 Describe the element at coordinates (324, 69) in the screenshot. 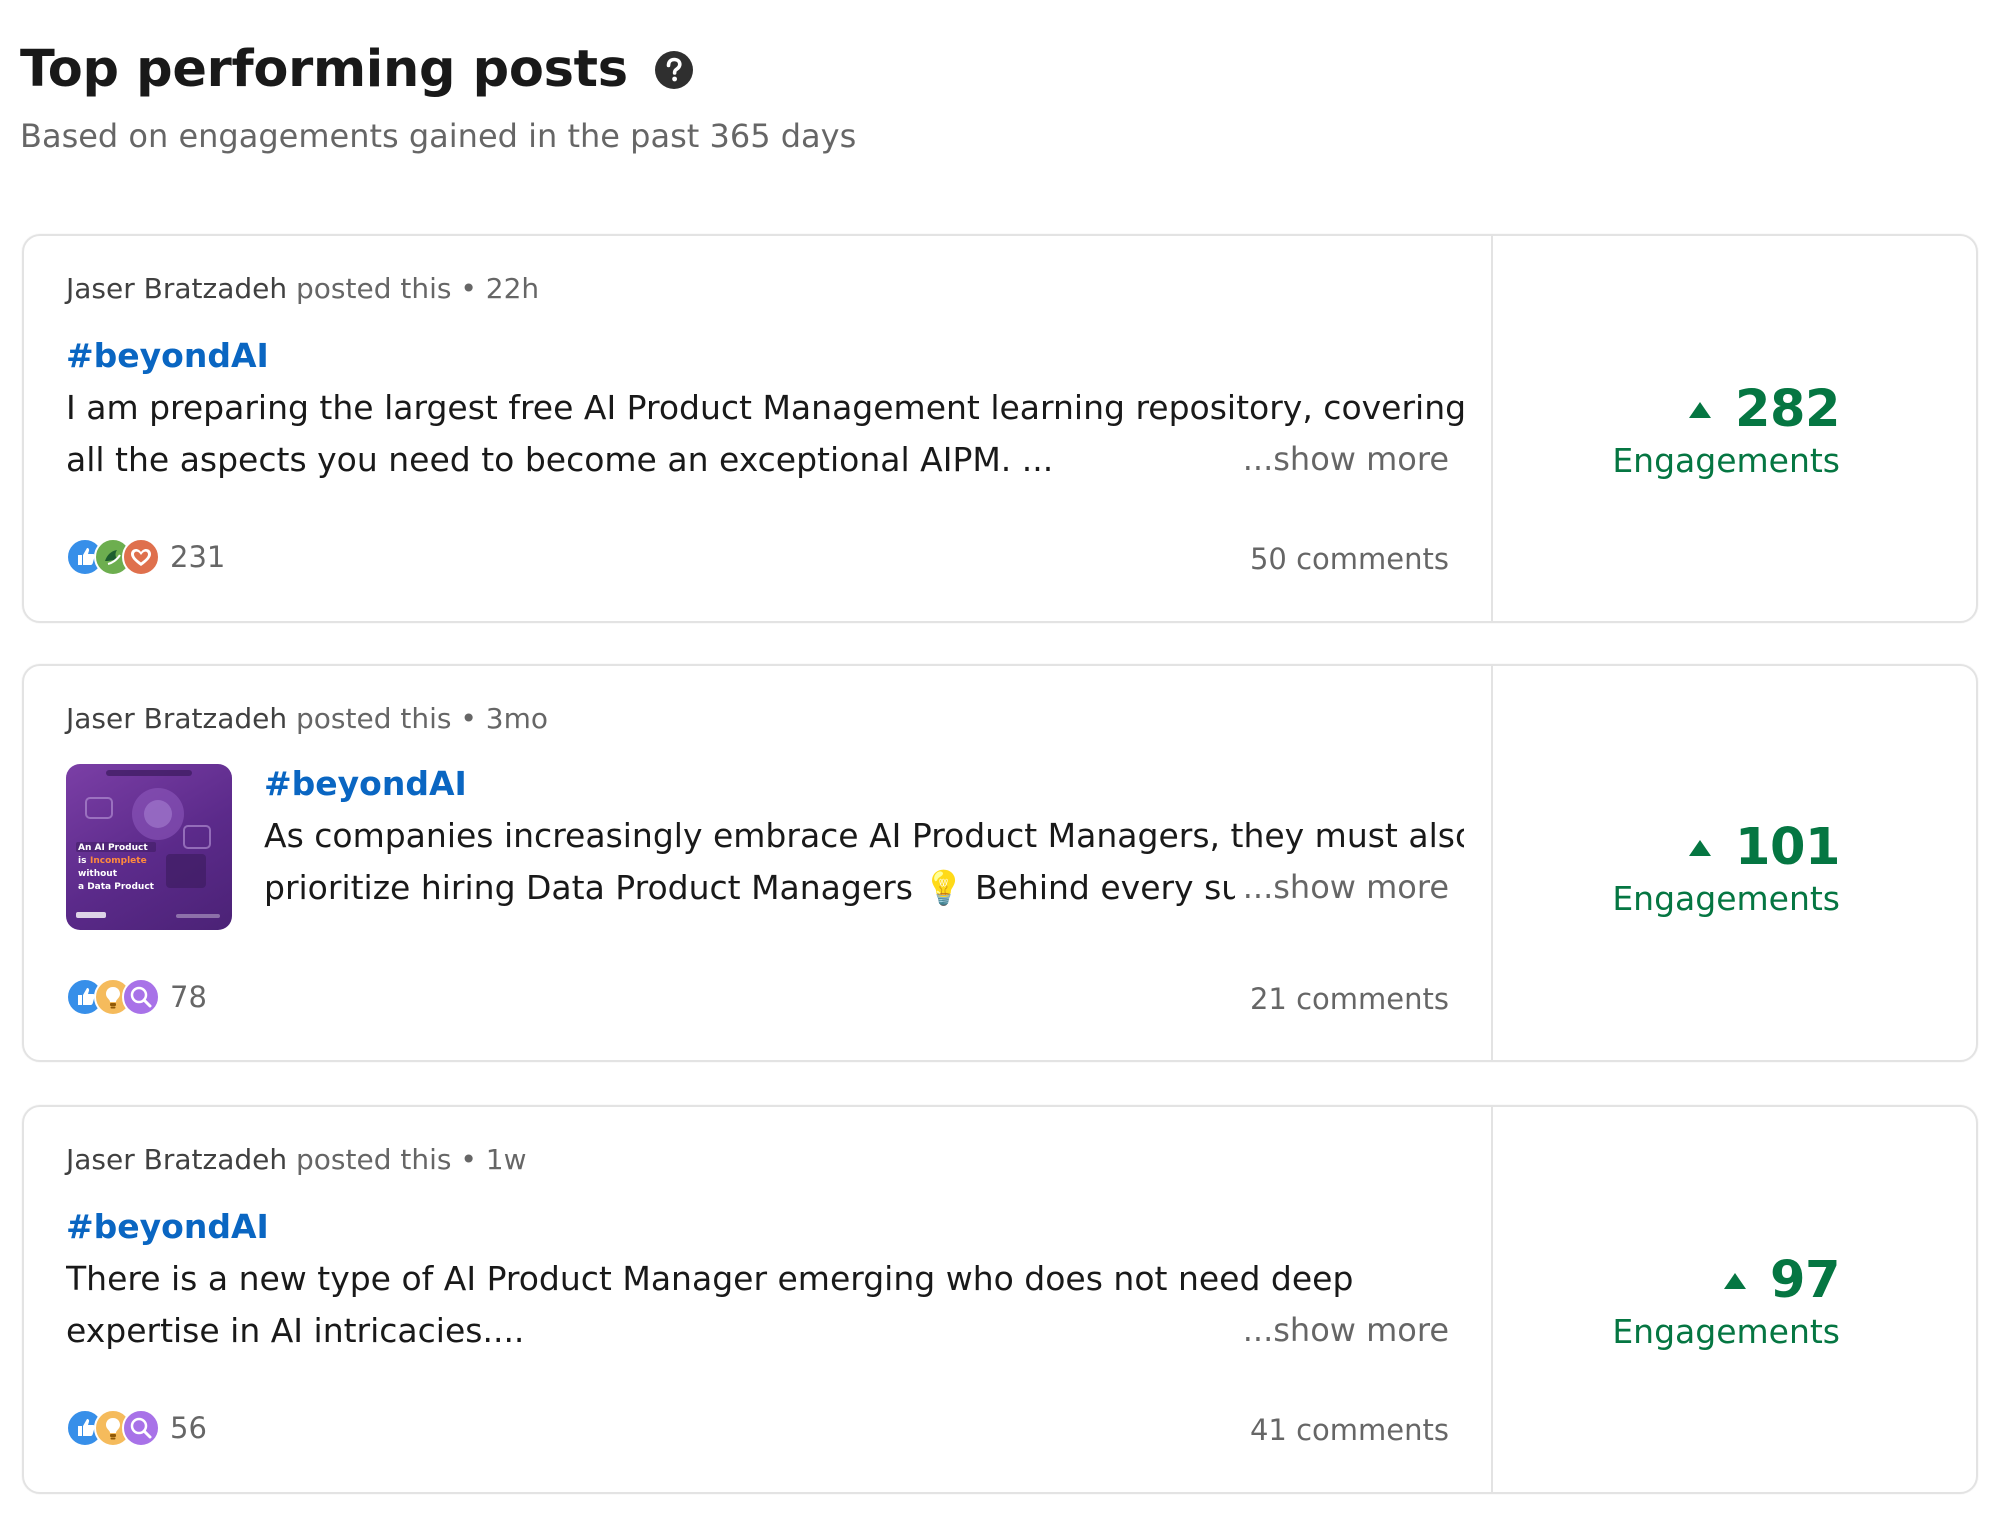

I see `section-title: Top performing posts` at that location.